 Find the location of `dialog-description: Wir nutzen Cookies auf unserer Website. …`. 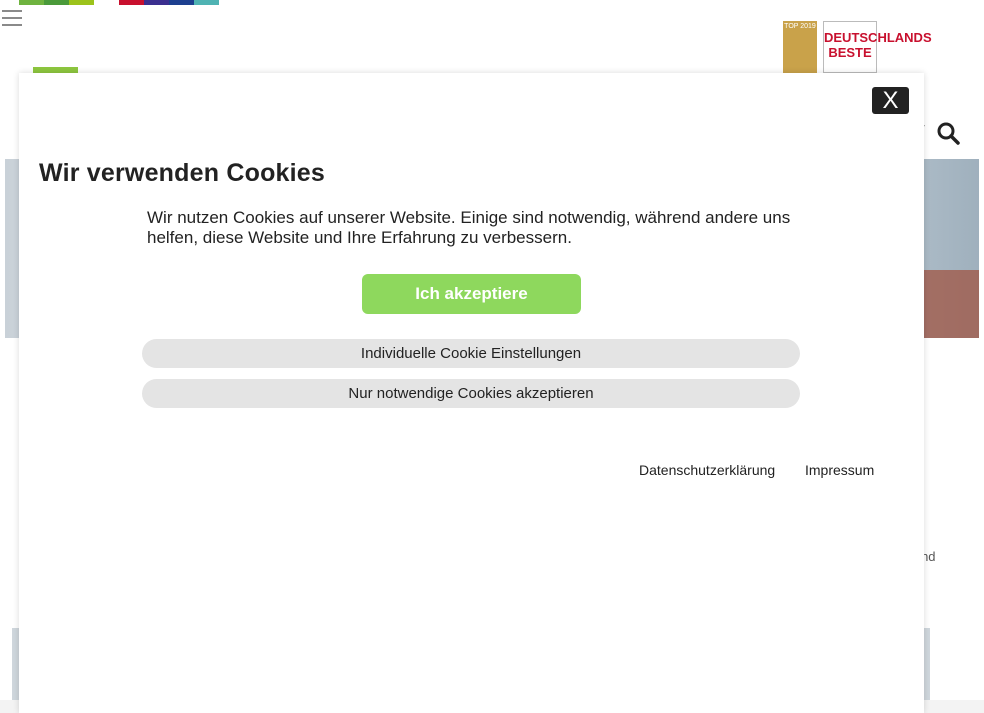

dialog-description: Wir nutzen Cookies auf unserer Website. … is located at coordinates (469, 227).